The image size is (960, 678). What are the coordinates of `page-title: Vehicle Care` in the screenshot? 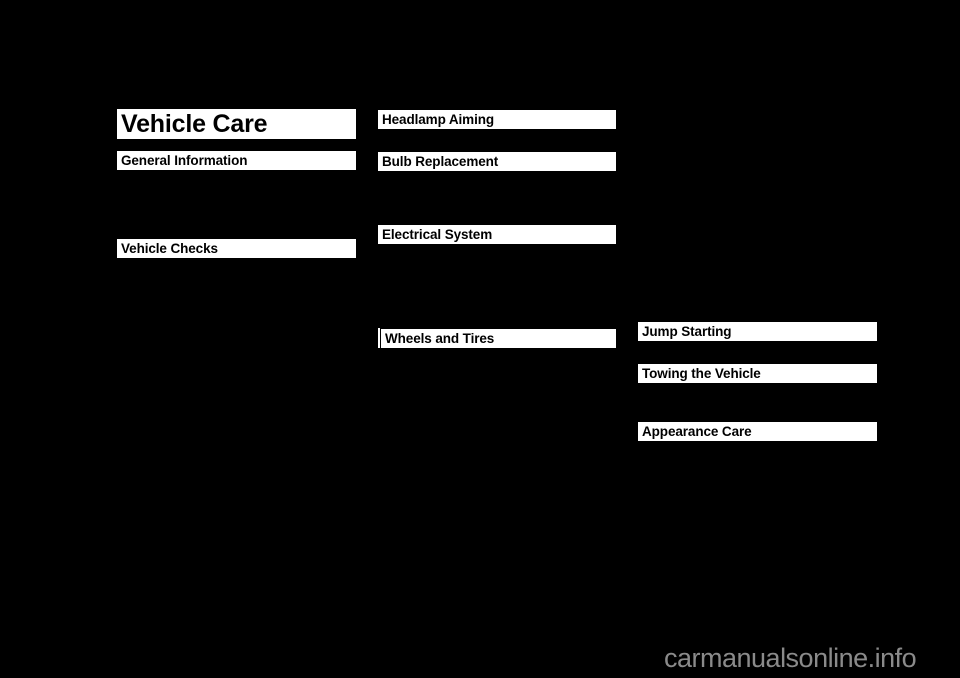 It's located at (236, 124).